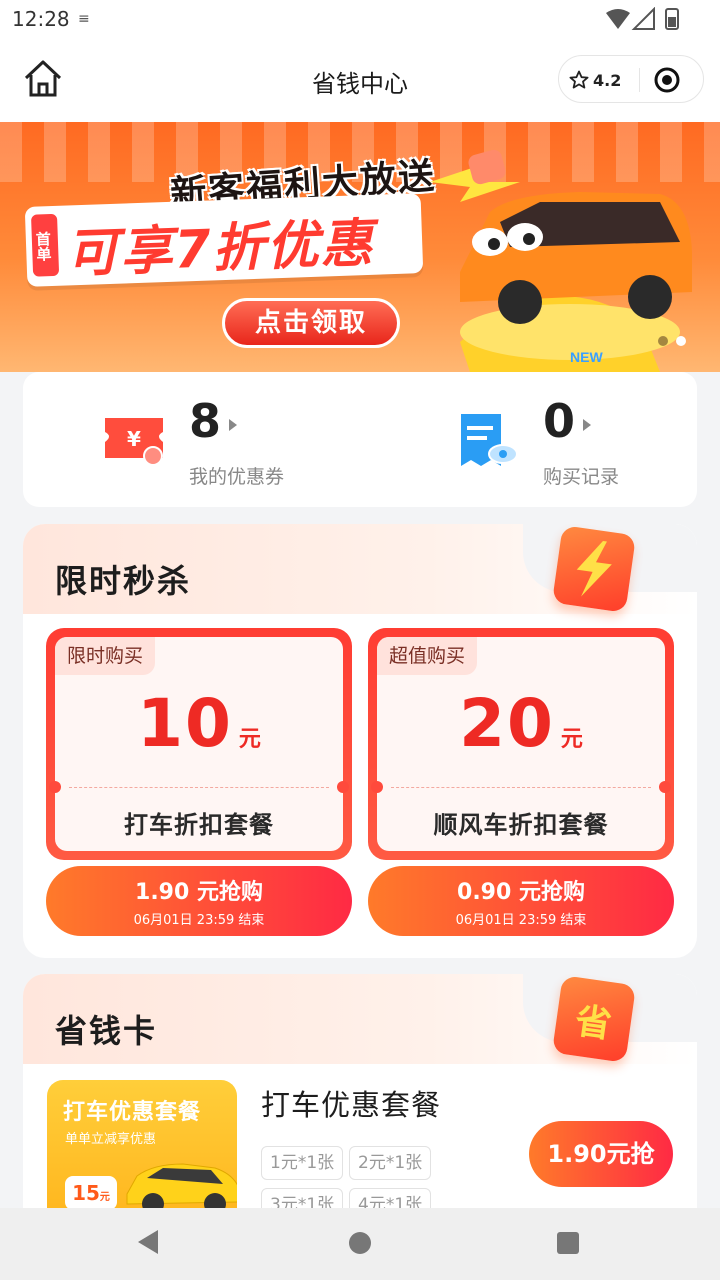 This screenshot has width=720, height=1280. I want to click on receipt-icon, so click(489, 440).